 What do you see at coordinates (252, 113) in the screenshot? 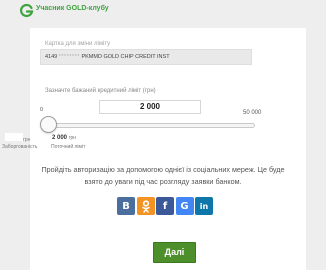
I see `slider-max-label: 50 000` at bounding box center [252, 113].